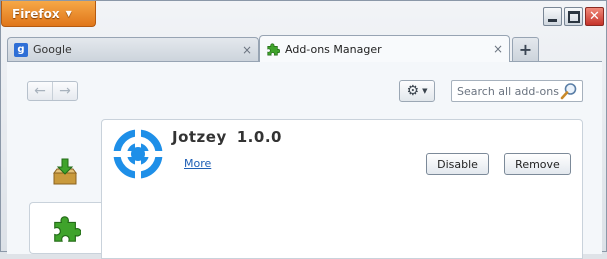  I want to click on search-box, so click(517, 91).